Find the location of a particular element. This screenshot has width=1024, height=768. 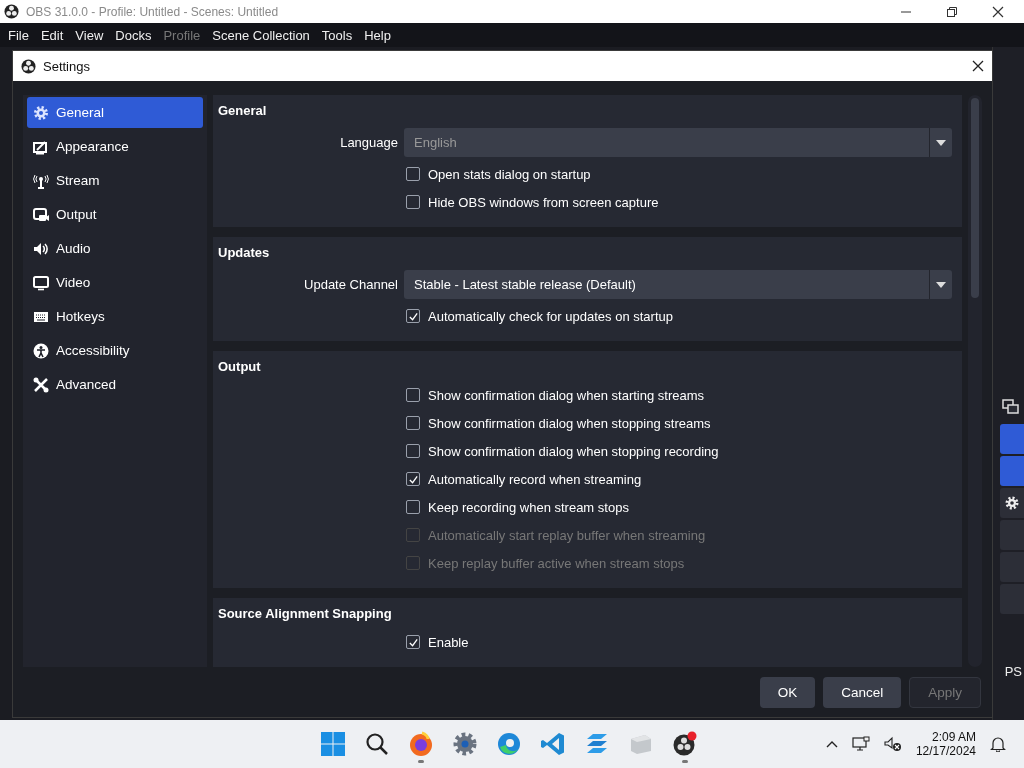

checkbox: Automatically record when streaming is located at coordinates (523, 479).